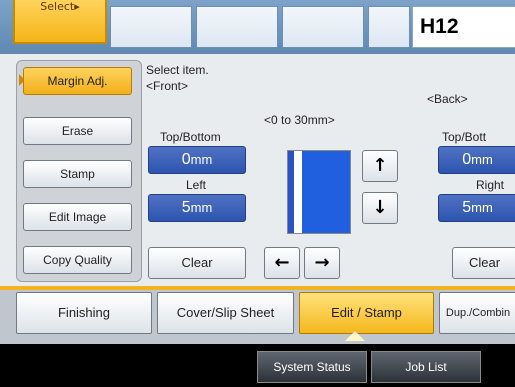 This screenshot has height=387, width=515. I want to click on front-left-label: Left, so click(196, 185).